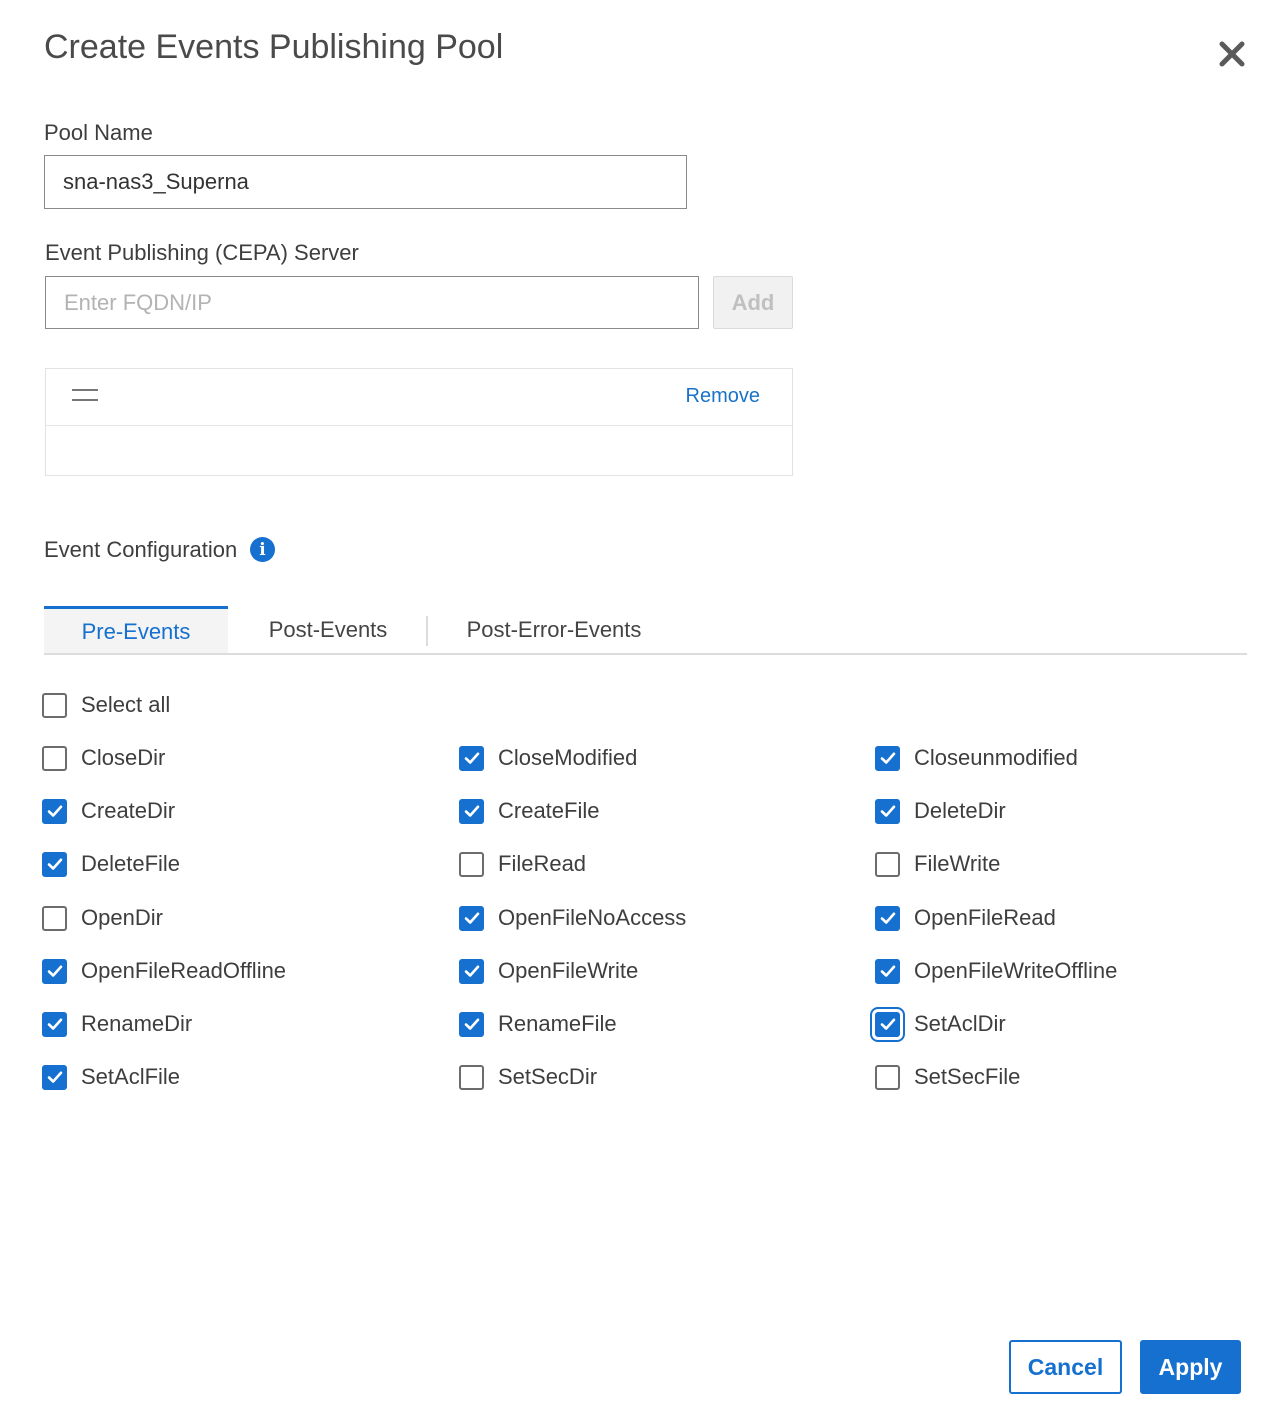  What do you see at coordinates (554, 630) in the screenshot?
I see `tab-post-error-events: Post-Error-Events` at bounding box center [554, 630].